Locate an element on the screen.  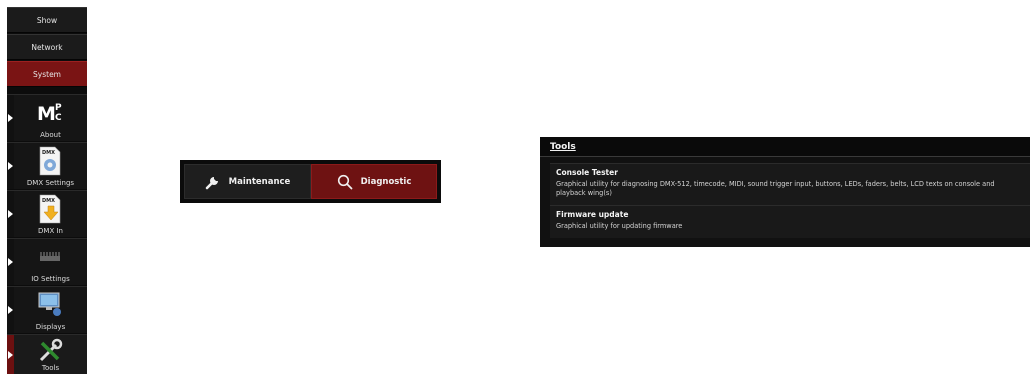
sidebar-item-label: About is located at coordinates (50, 135).